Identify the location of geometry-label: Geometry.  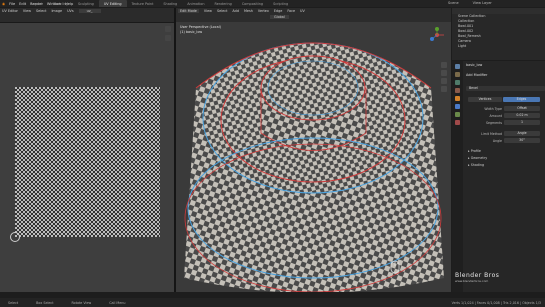
(479, 158).